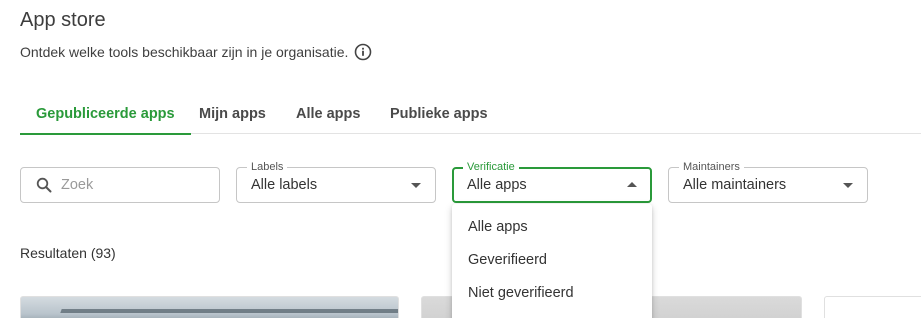  What do you see at coordinates (552, 181) in the screenshot?
I see `verificatie-select: Verificatie Alle apps` at bounding box center [552, 181].